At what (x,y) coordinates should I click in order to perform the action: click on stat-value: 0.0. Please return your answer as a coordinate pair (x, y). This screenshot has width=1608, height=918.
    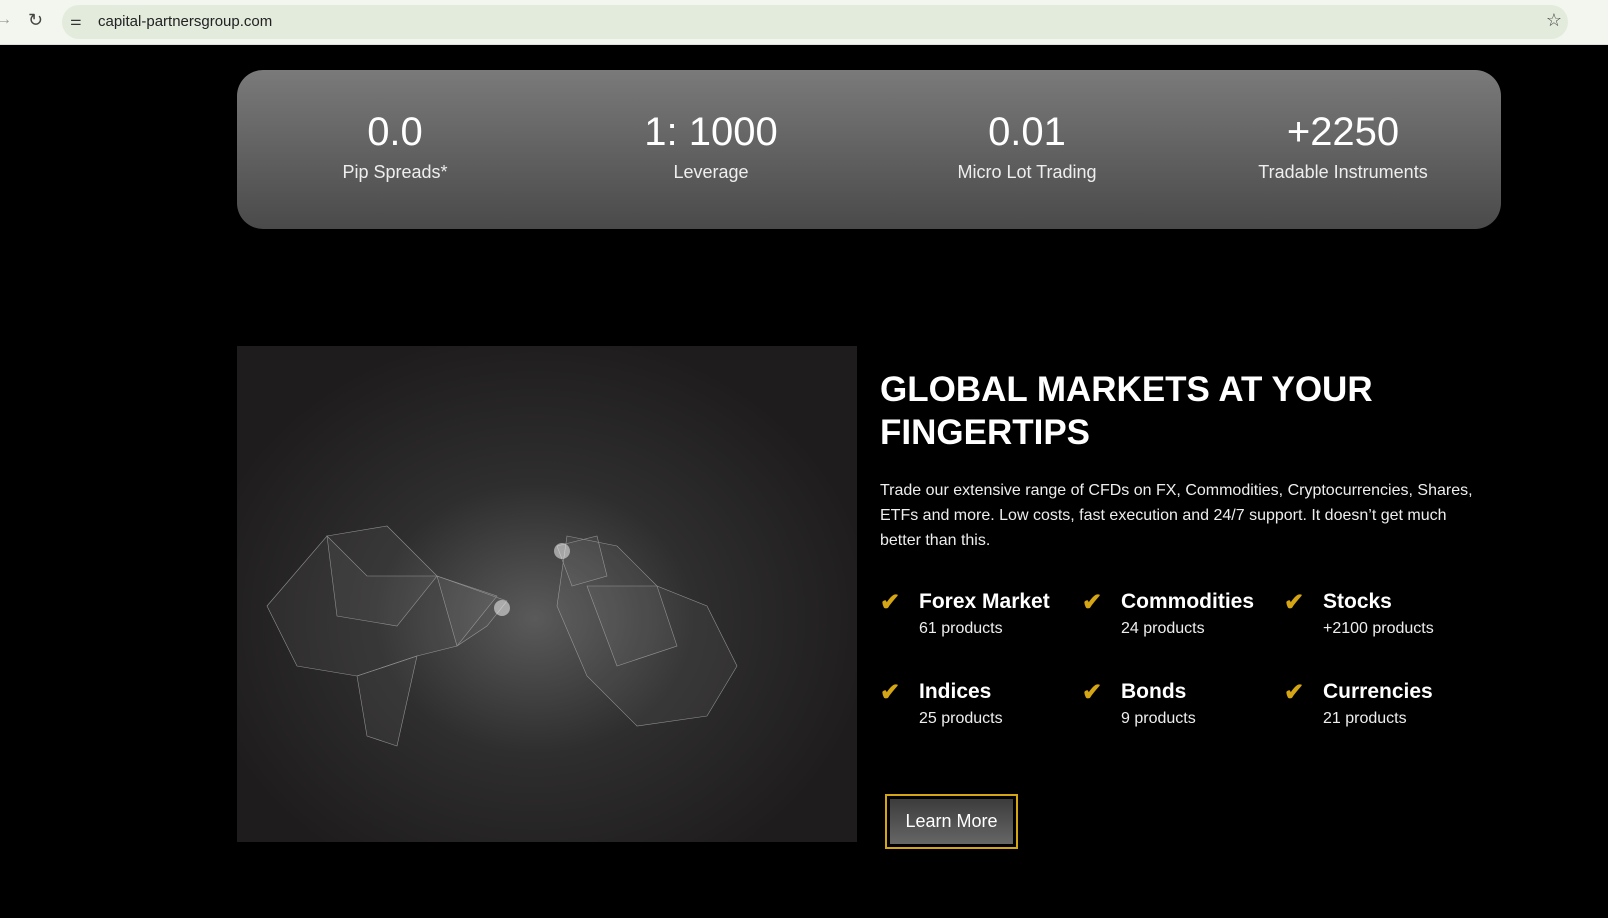
    Looking at the image, I should click on (395, 132).